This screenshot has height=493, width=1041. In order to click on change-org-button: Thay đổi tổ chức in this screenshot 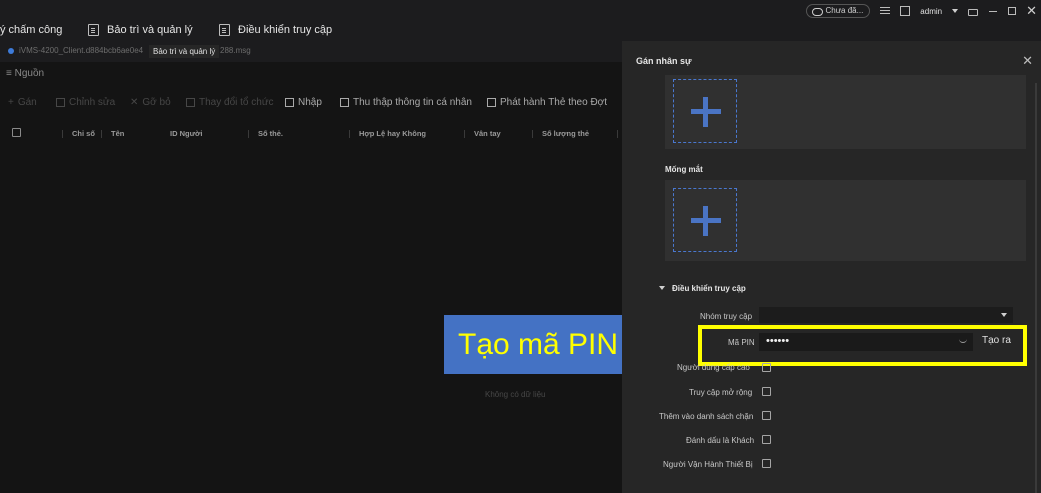, I will do `click(230, 102)`.